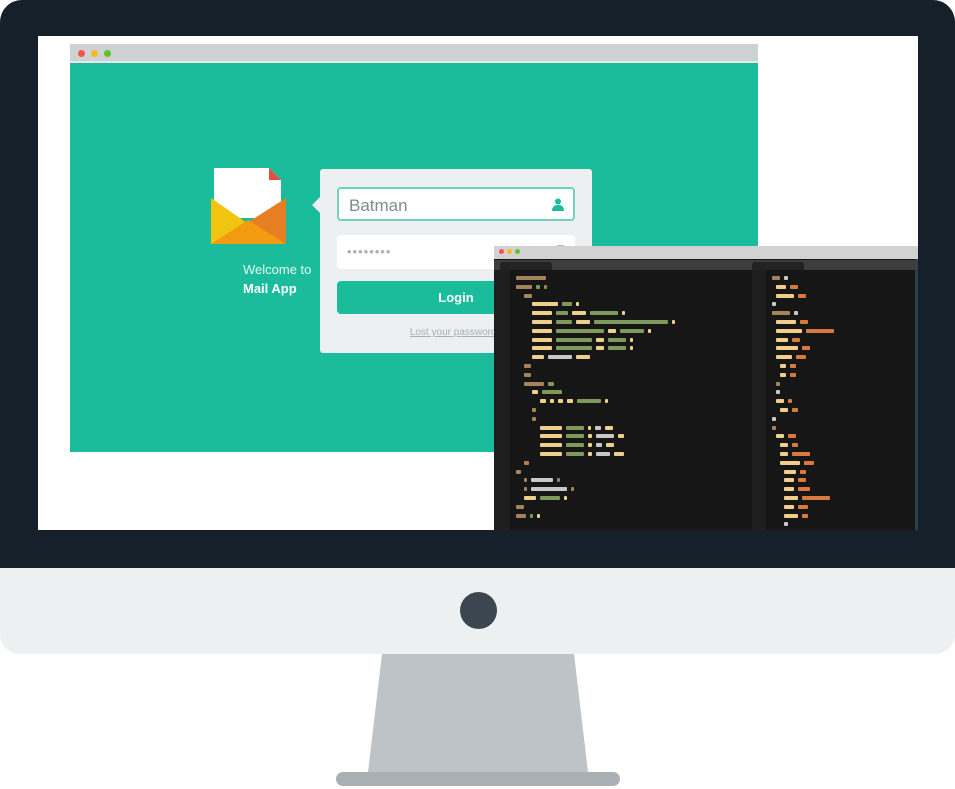  What do you see at coordinates (414, 53) in the screenshot?
I see `browser-titlebar` at bounding box center [414, 53].